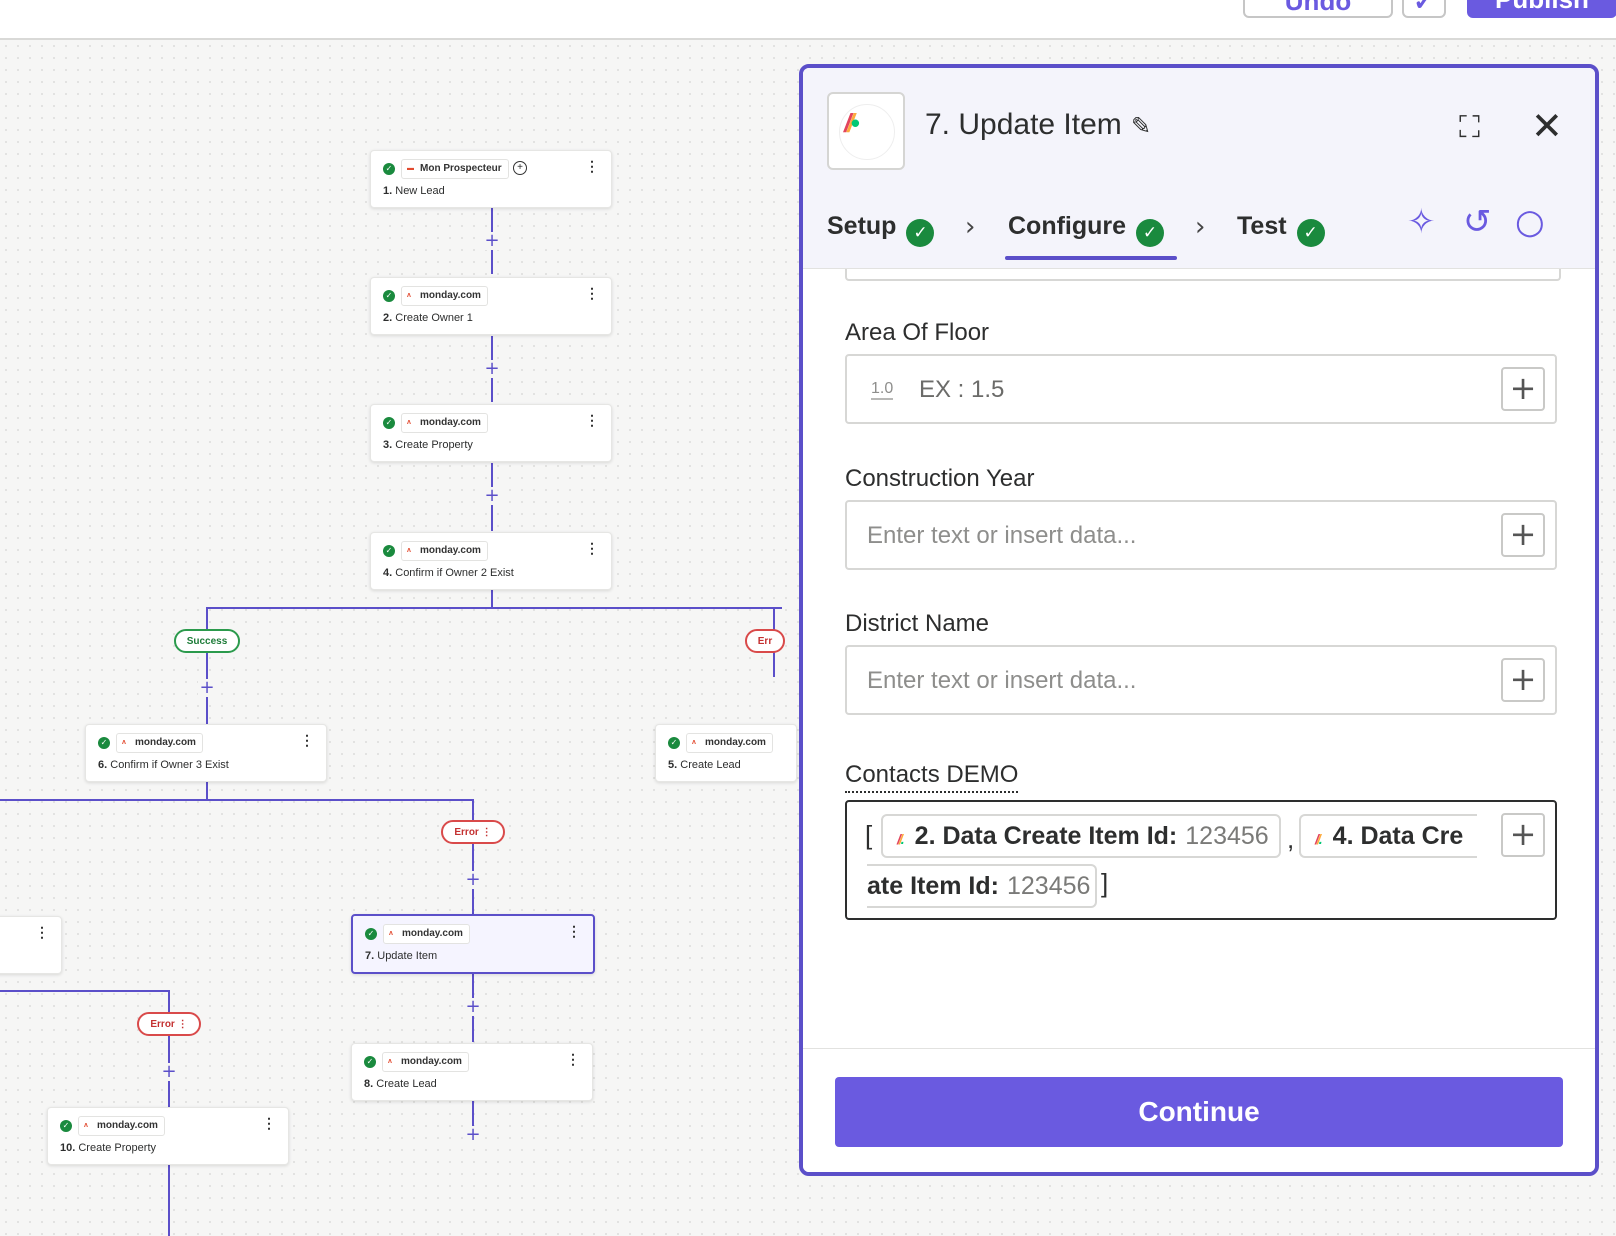  What do you see at coordinates (410, 168) in the screenshot?
I see `app-logo-icon: ▬` at bounding box center [410, 168].